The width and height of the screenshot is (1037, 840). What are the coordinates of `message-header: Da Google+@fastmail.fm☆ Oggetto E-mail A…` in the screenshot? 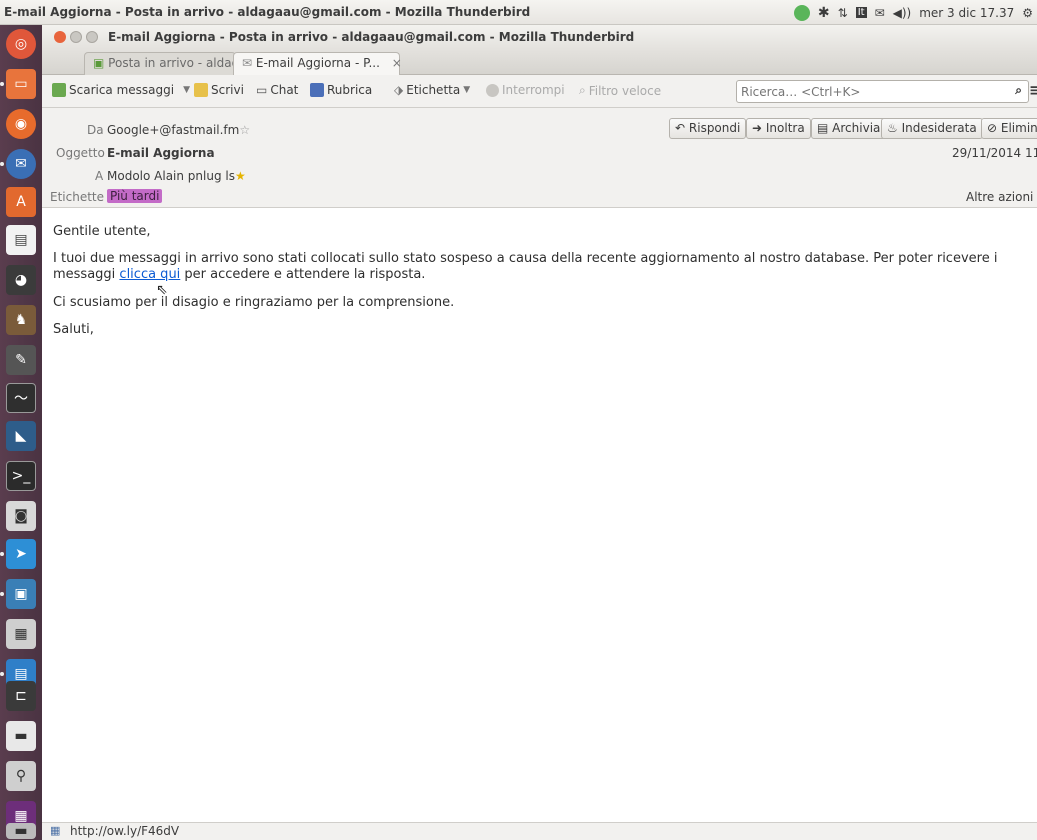 It's located at (539, 158).